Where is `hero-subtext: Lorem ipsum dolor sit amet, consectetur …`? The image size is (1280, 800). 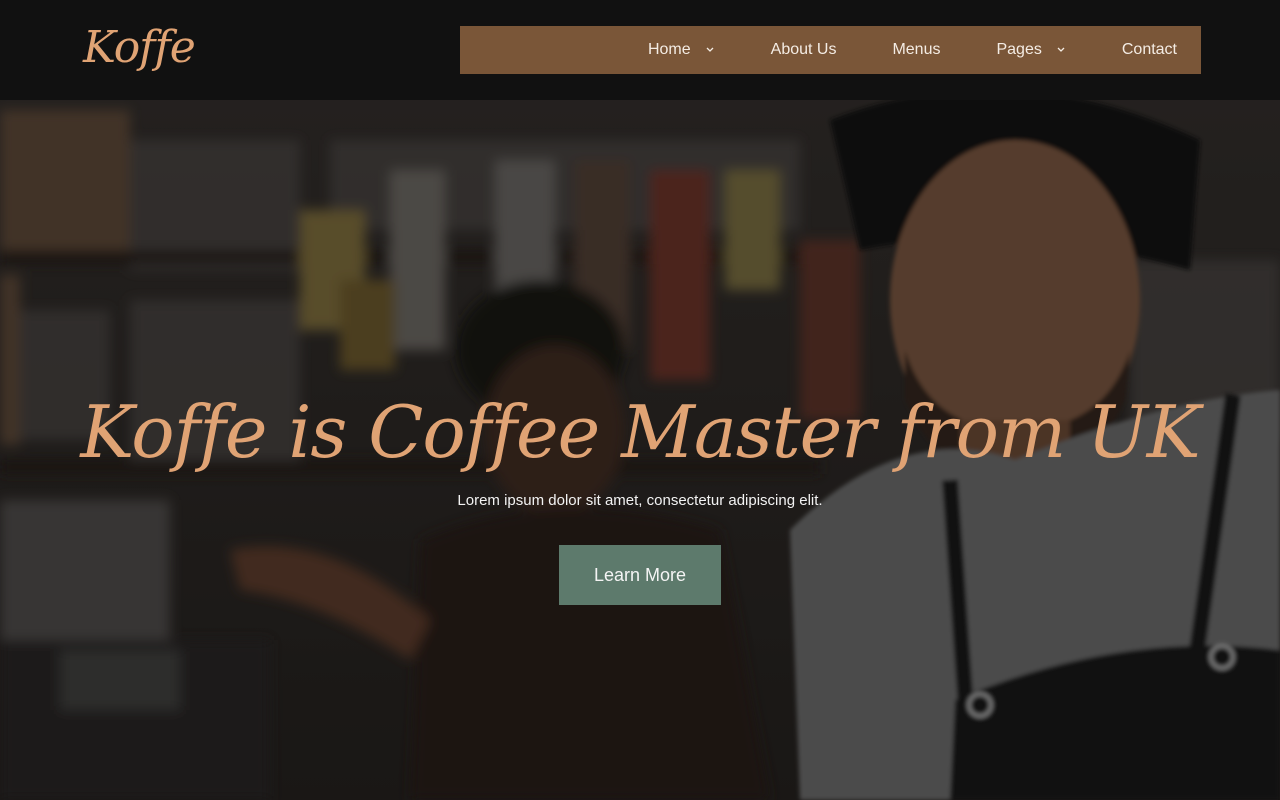 hero-subtext: Lorem ipsum dolor sit amet, consectetur … is located at coordinates (640, 500).